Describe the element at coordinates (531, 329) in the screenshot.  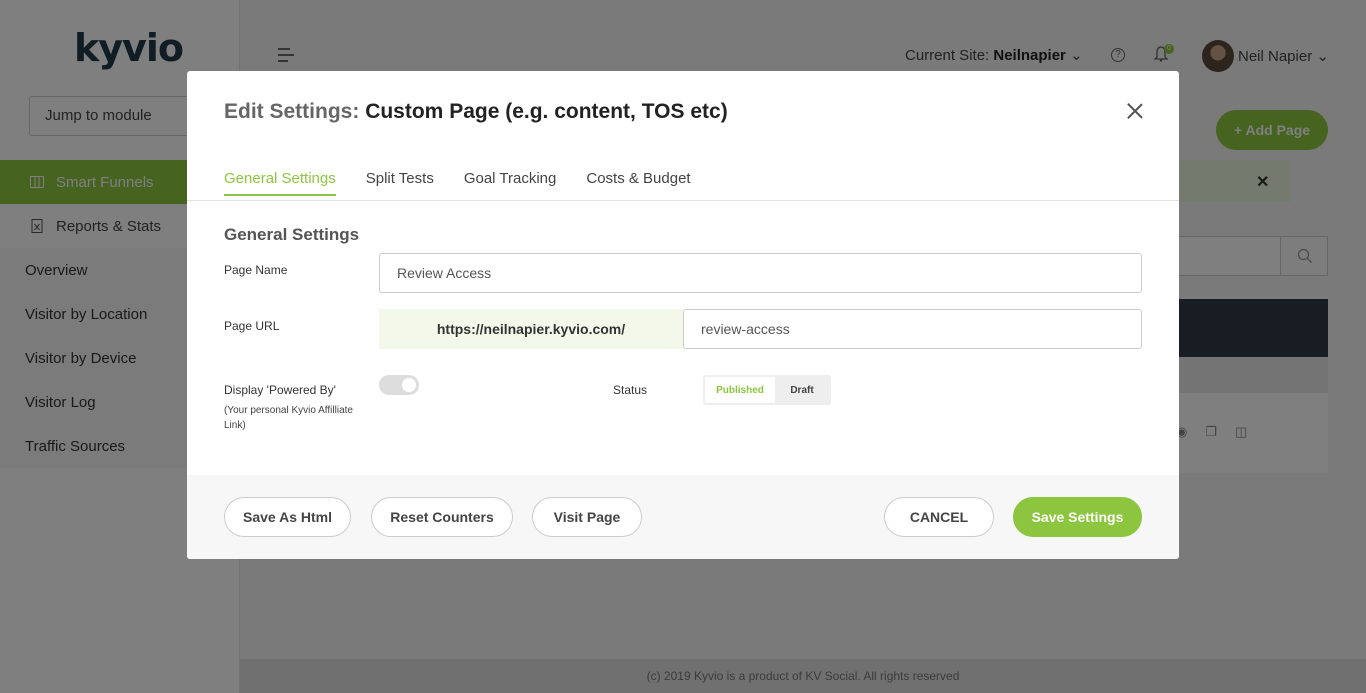
I see `url-prefix: https://neilnapier.kyvio.com/` at that location.